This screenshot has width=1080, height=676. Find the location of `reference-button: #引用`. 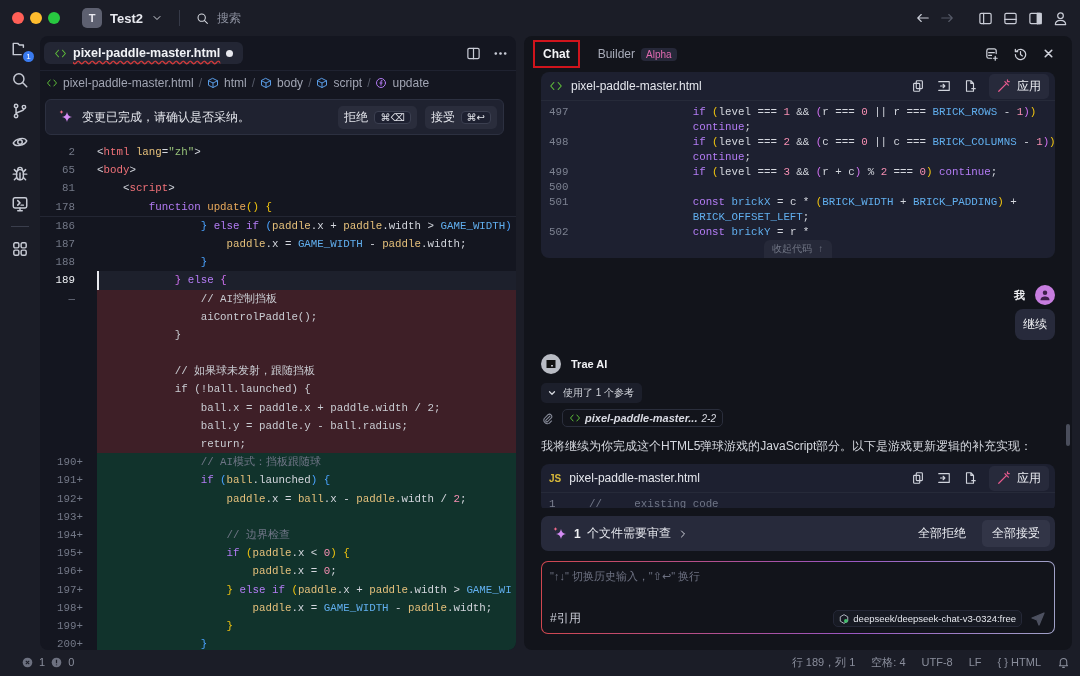

reference-button: #引用 is located at coordinates (688, 618).